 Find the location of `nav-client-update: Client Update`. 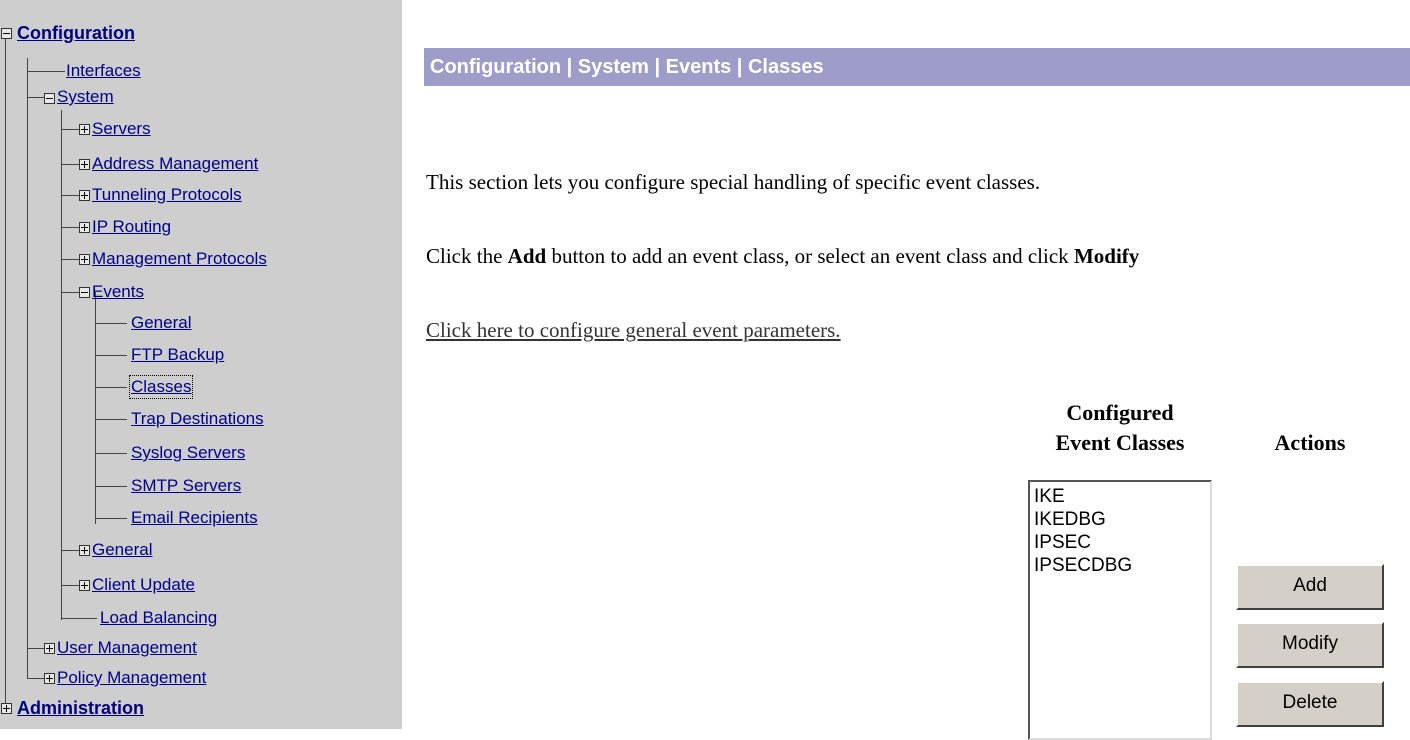

nav-client-update: Client Update is located at coordinates (143, 585).